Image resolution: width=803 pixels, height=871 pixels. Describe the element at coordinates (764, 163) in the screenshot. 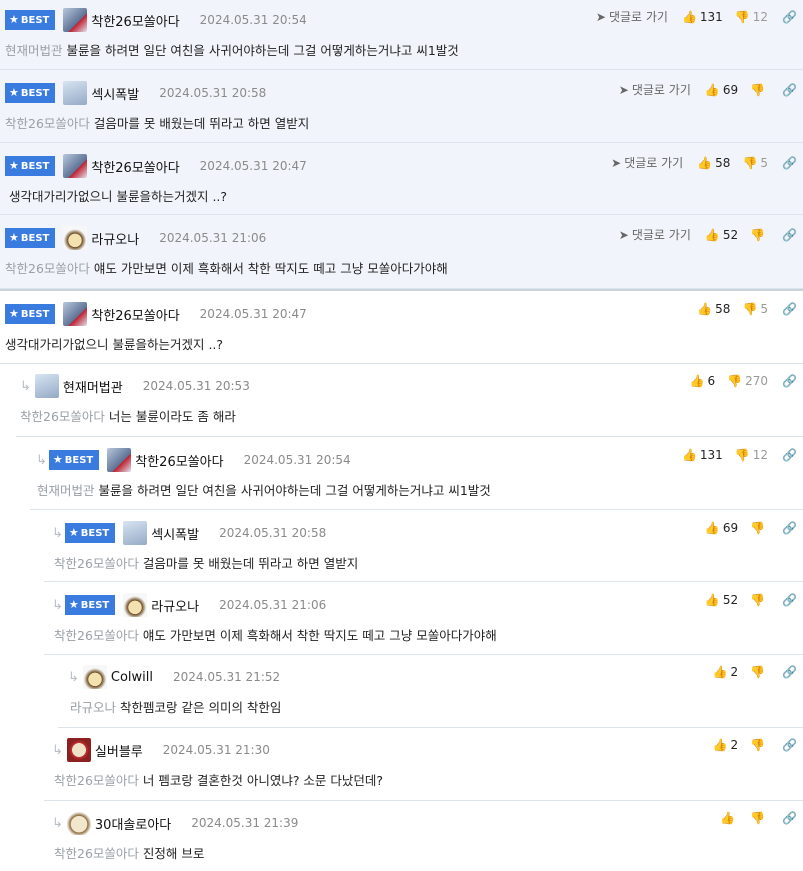

I see `downvote-count: 5` at that location.